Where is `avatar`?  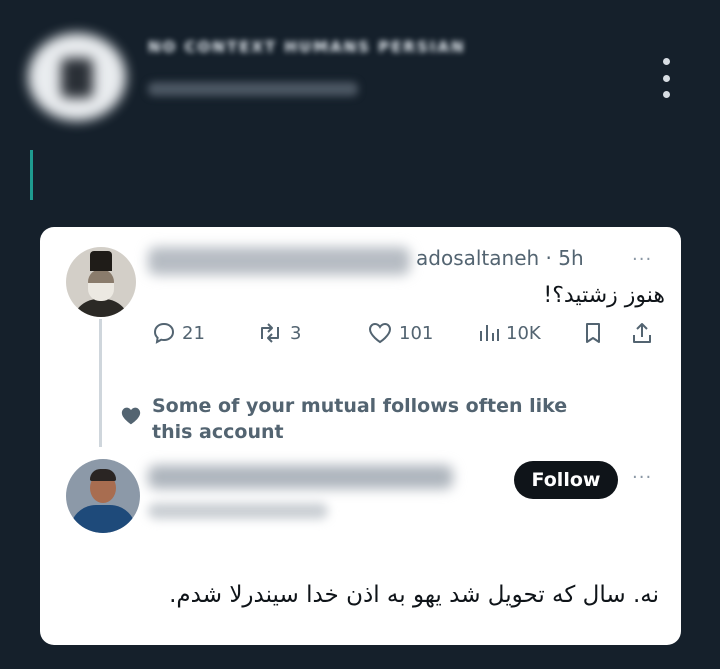 avatar is located at coordinates (101, 282).